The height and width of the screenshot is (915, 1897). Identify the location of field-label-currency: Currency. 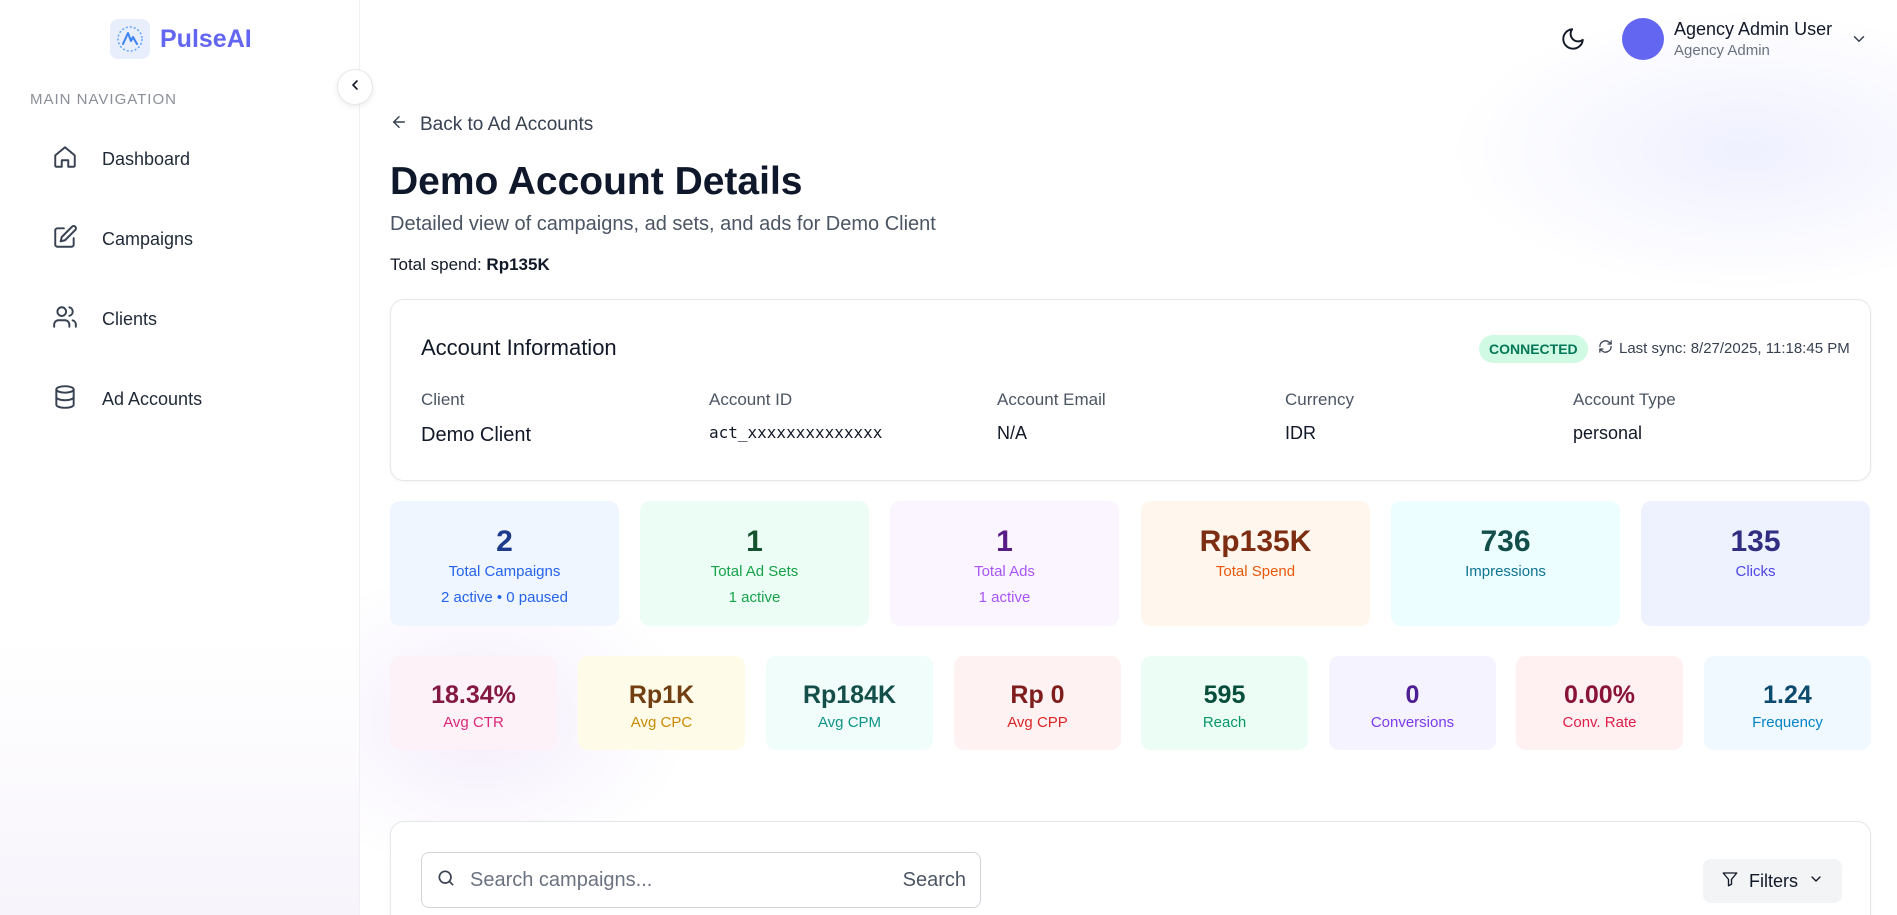
(1319, 399).